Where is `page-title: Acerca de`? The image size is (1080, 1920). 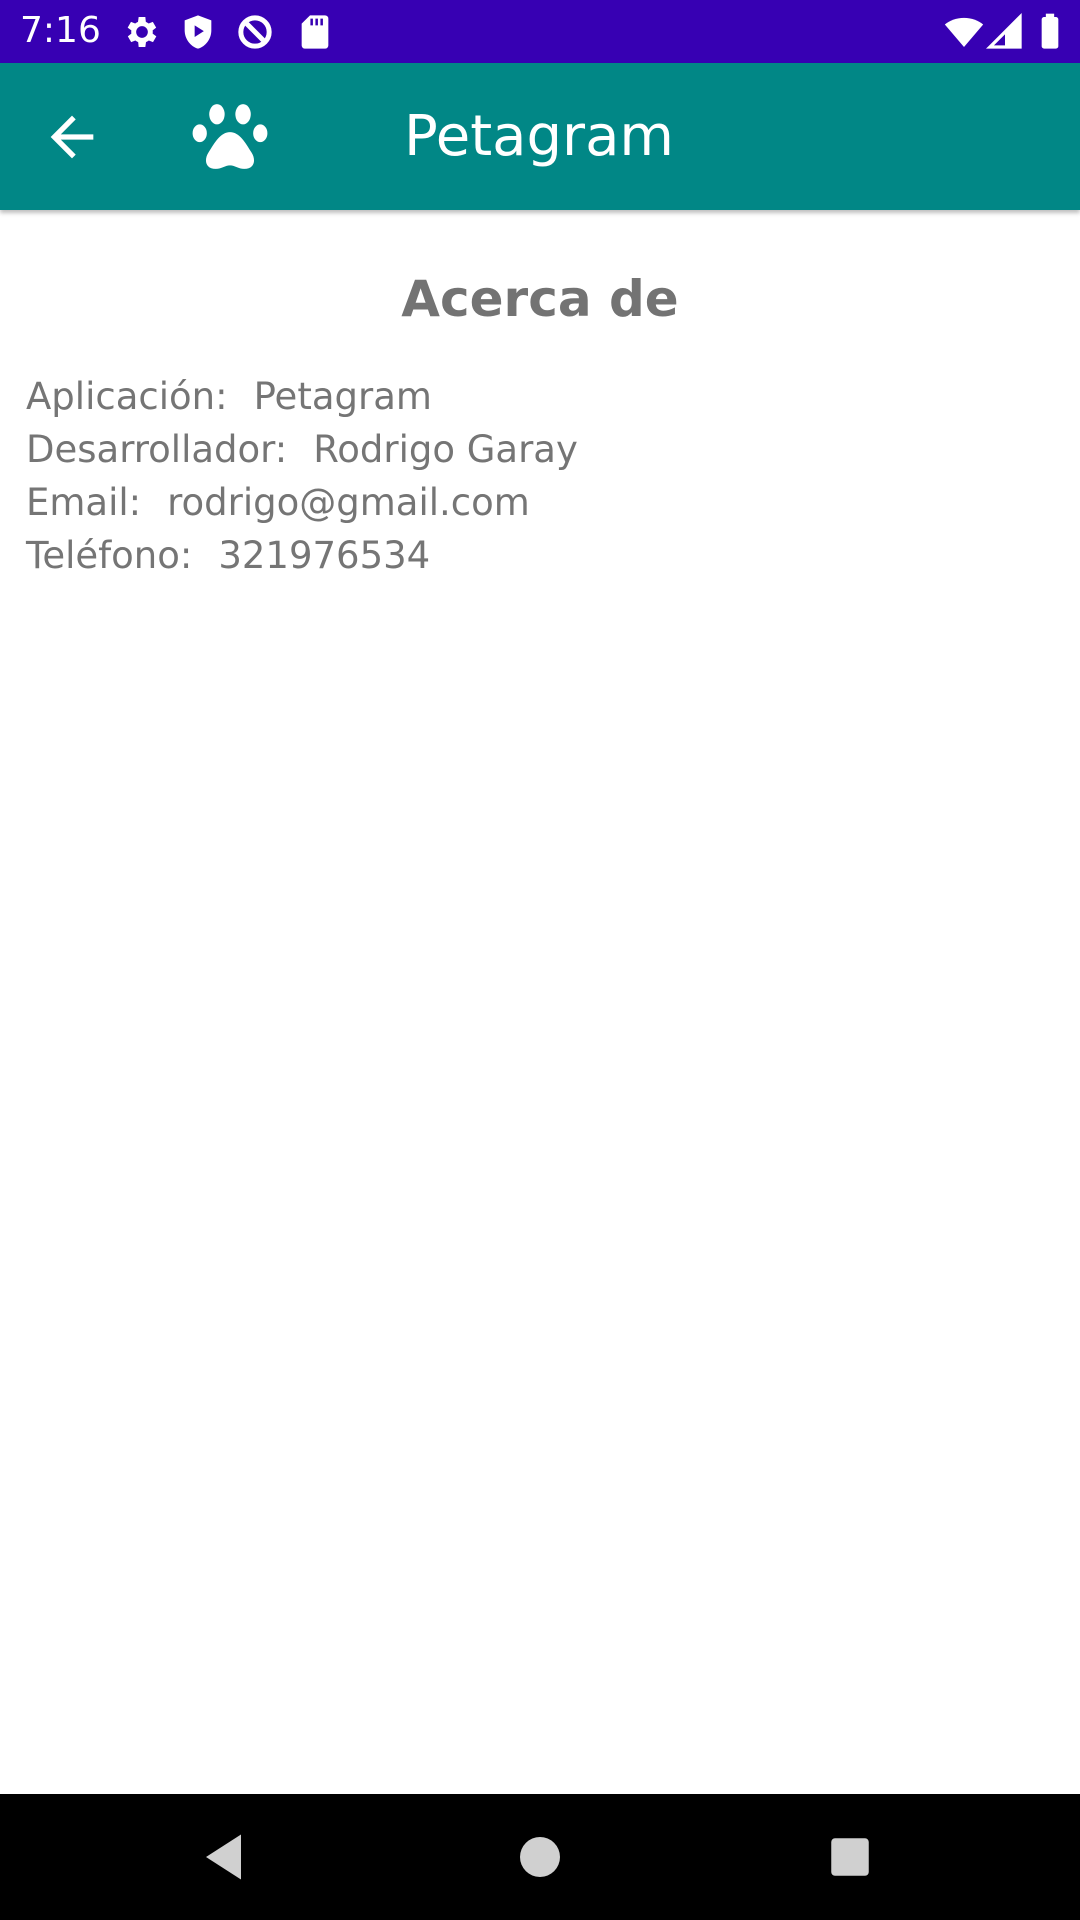 page-title: Acerca de is located at coordinates (540, 299).